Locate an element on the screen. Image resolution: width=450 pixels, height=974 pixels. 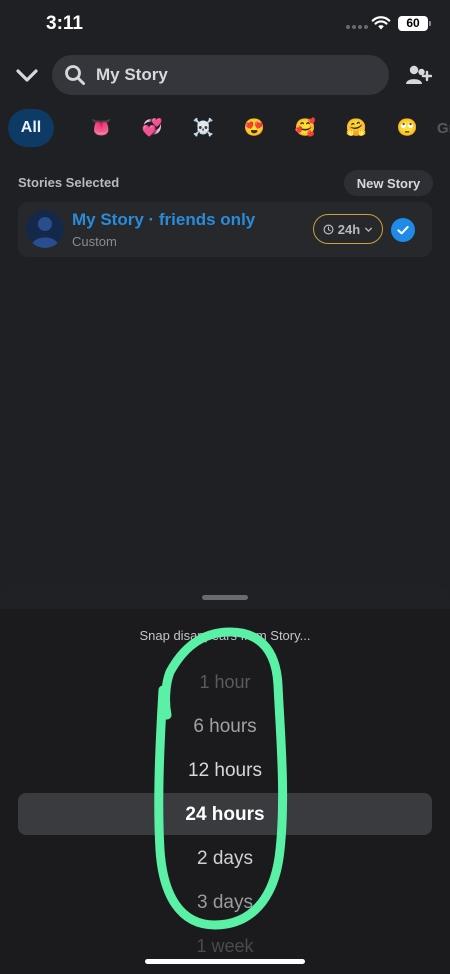
filter-chip-hearts-emoji: 💞 is located at coordinates (152, 128).